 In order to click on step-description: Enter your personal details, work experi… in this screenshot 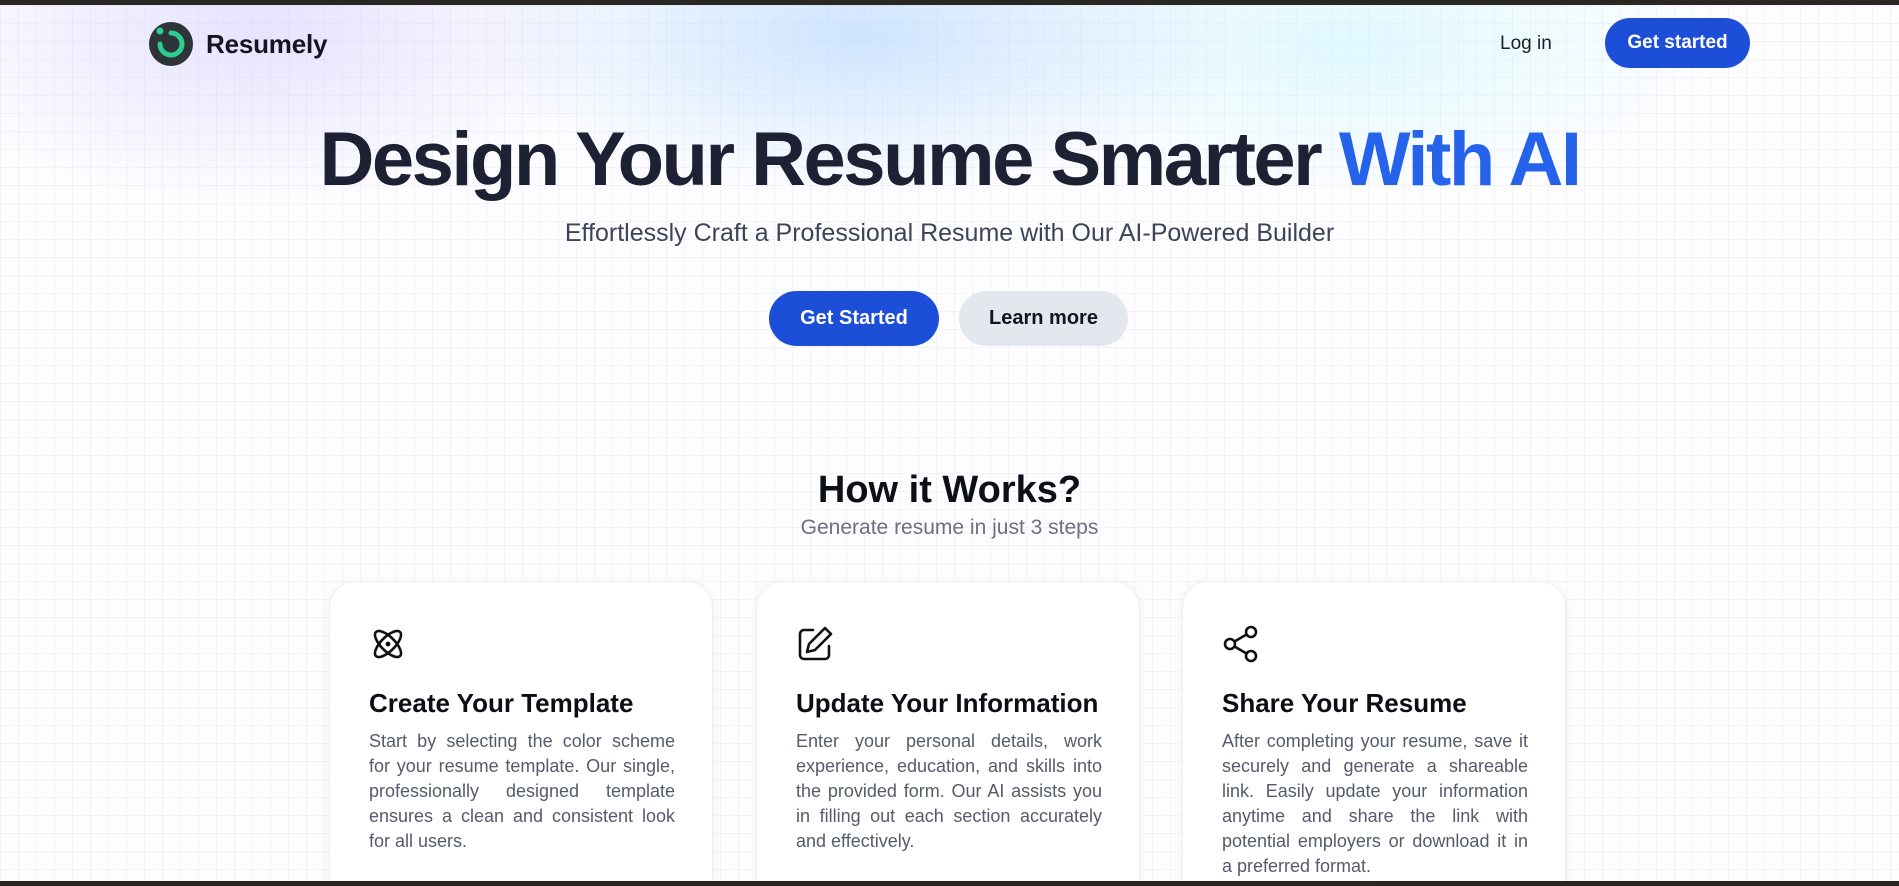, I will do `click(949, 791)`.